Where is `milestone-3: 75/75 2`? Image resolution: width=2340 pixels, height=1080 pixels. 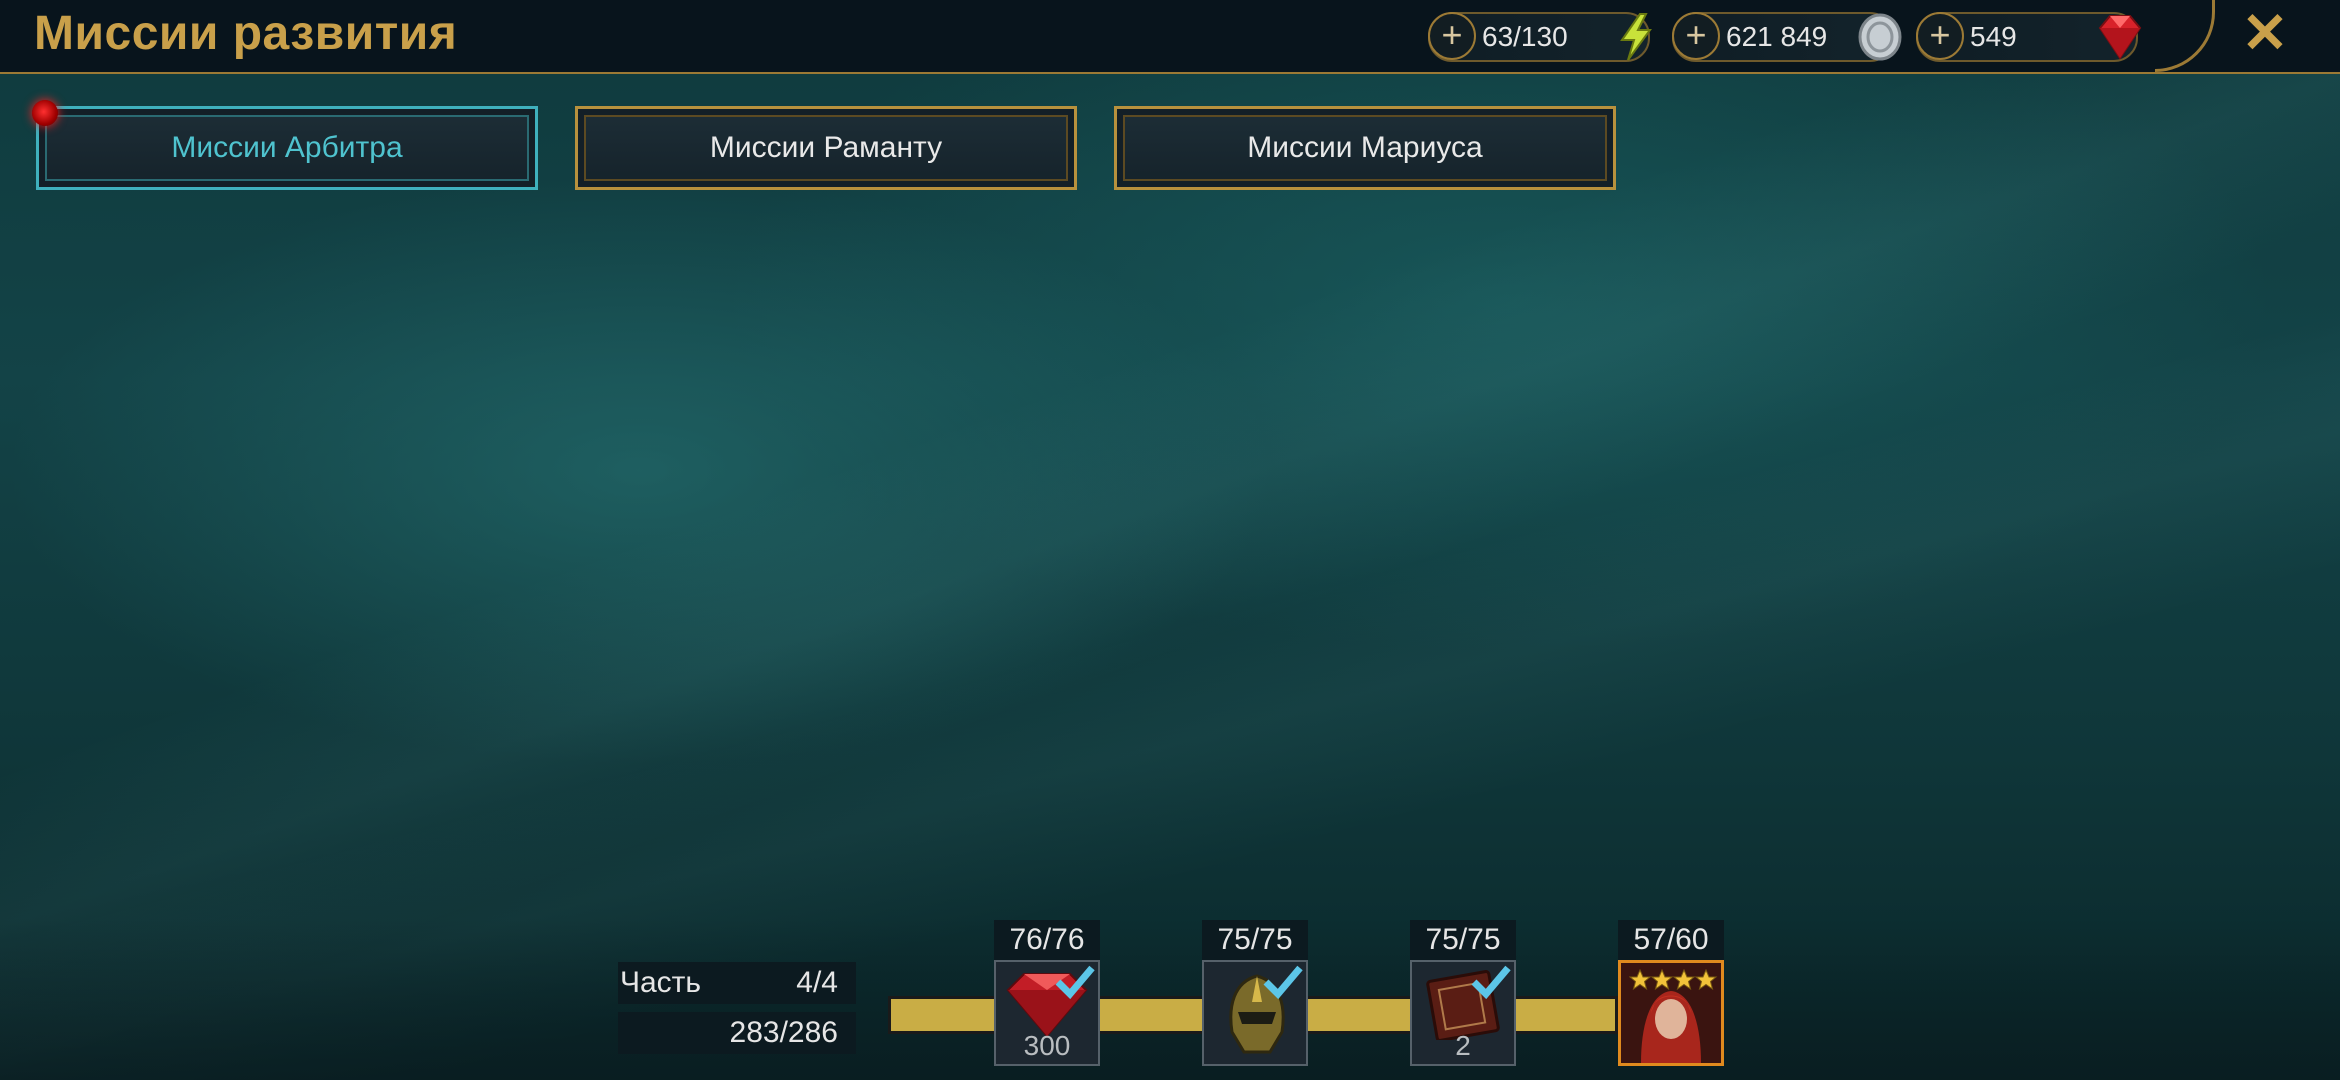 milestone-3: 75/75 2 is located at coordinates (1463, 993).